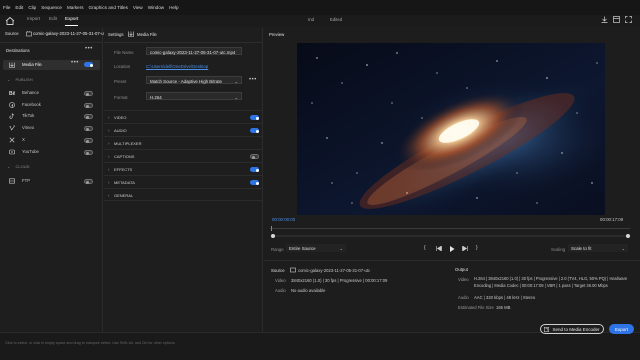 This screenshot has height=360, width=640. Describe the element at coordinates (183, 155) in the screenshot. I see `section-captions: › CAPTIONS` at that location.